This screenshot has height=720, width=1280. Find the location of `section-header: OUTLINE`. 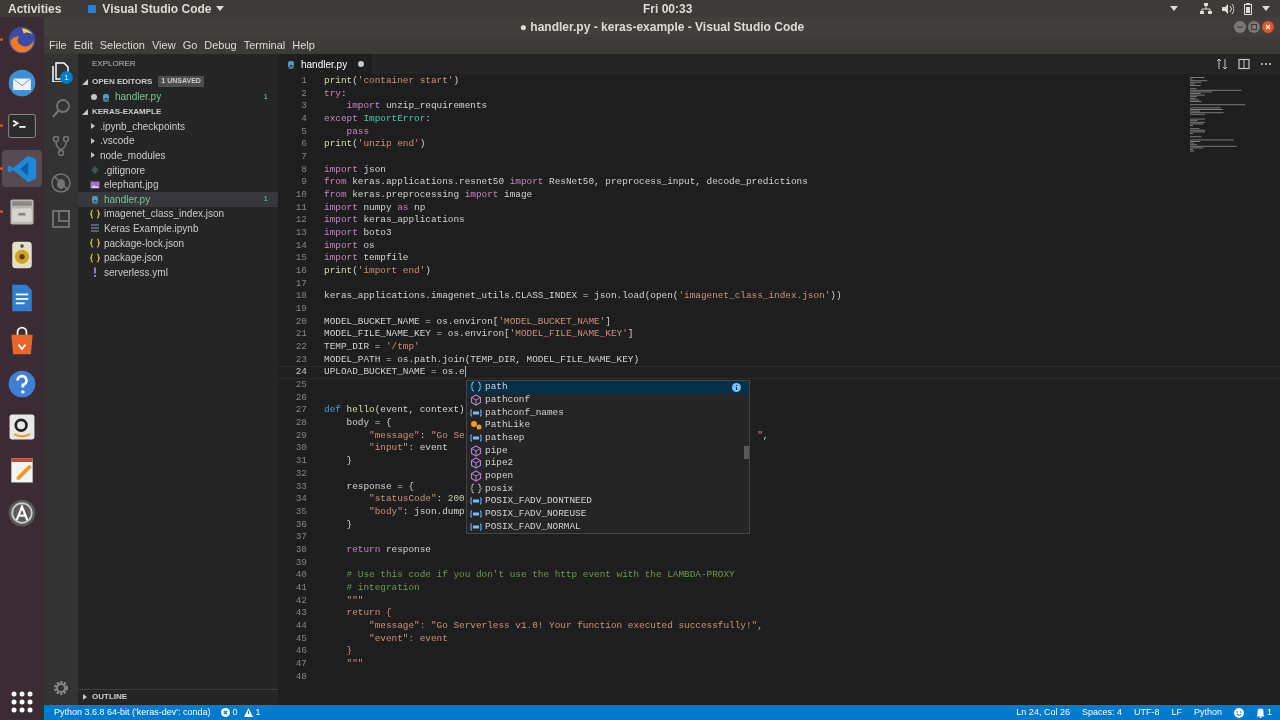

section-header: OUTLINE is located at coordinates (110, 697).